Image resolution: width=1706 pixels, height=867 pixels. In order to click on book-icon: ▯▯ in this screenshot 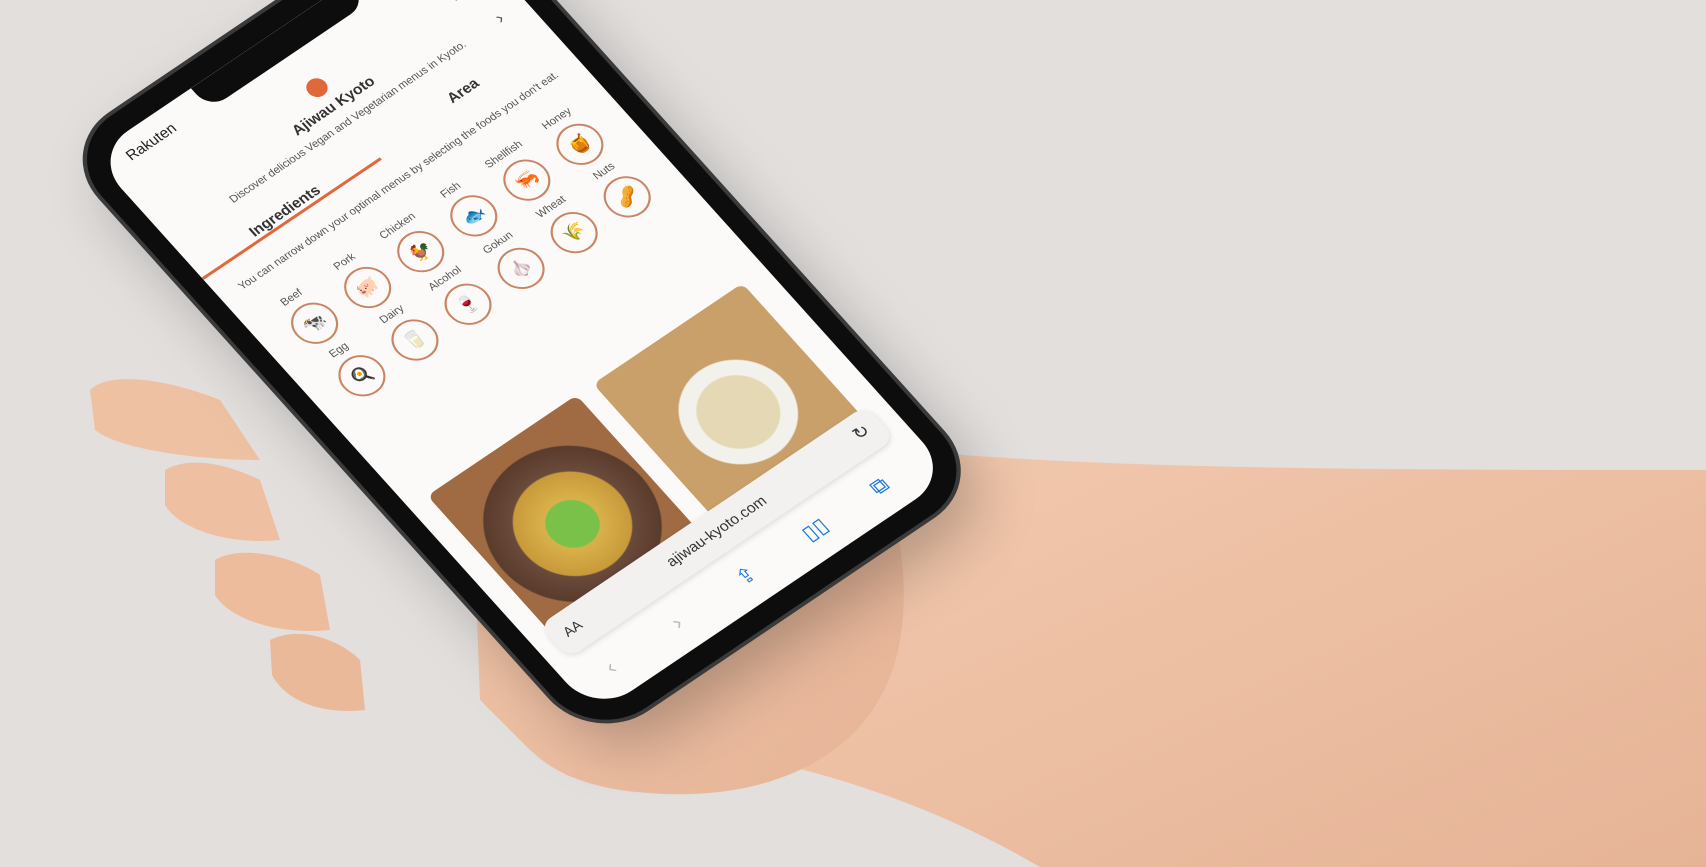, I will do `click(815, 529)`.